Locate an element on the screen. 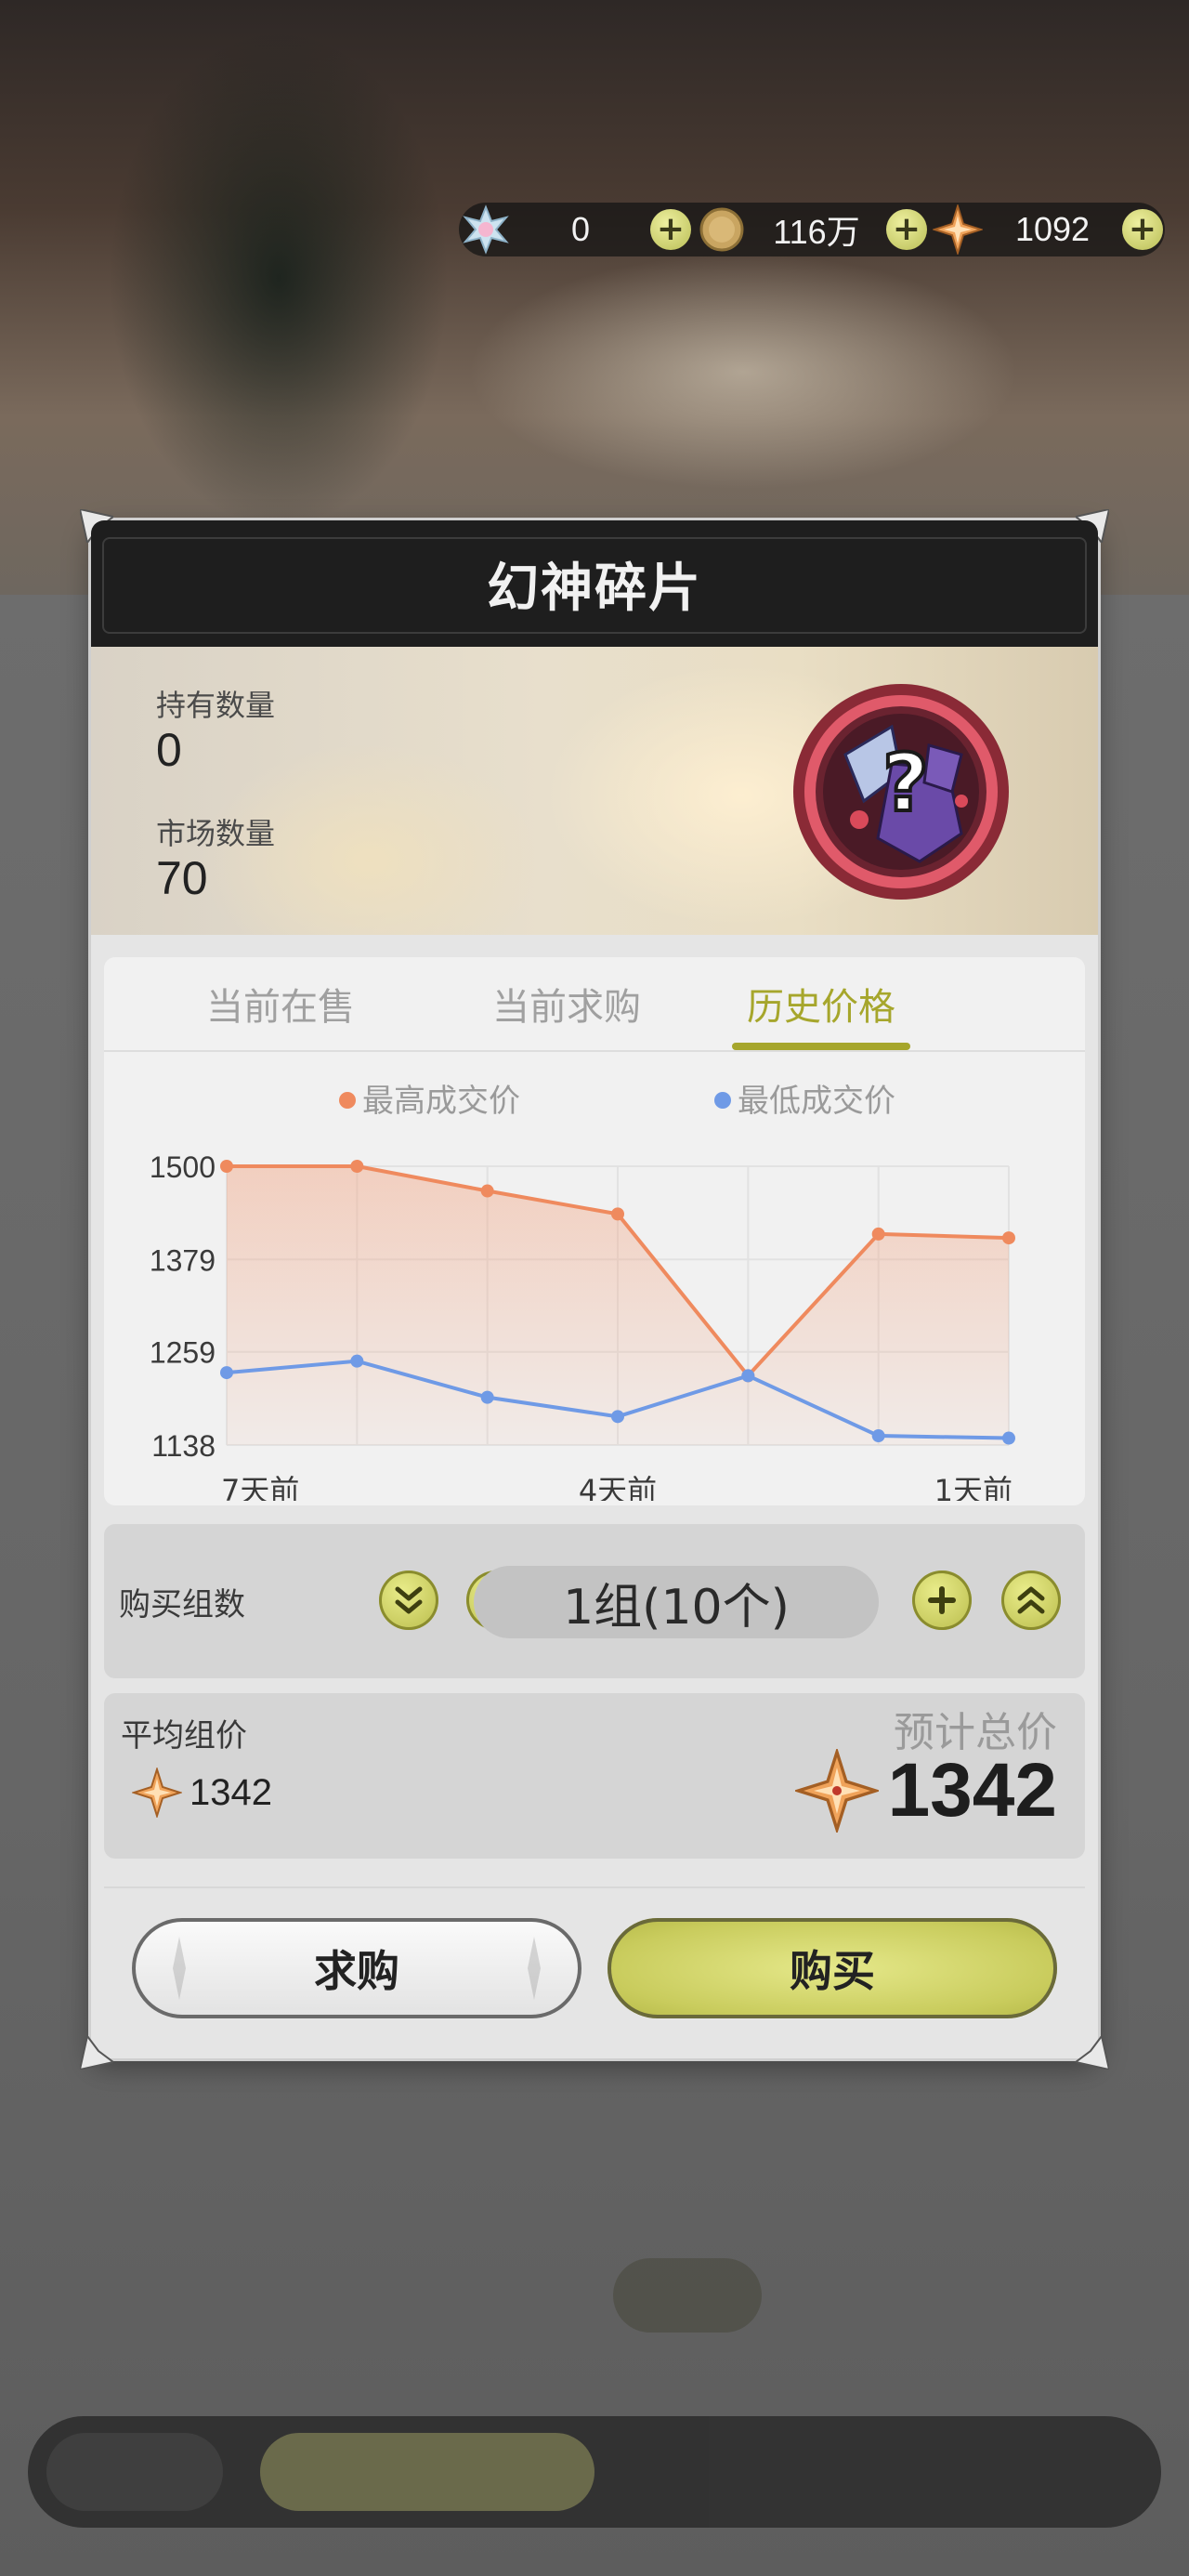 This screenshot has width=1189, height=2576. background-nav-pill is located at coordinates (427, 2472).